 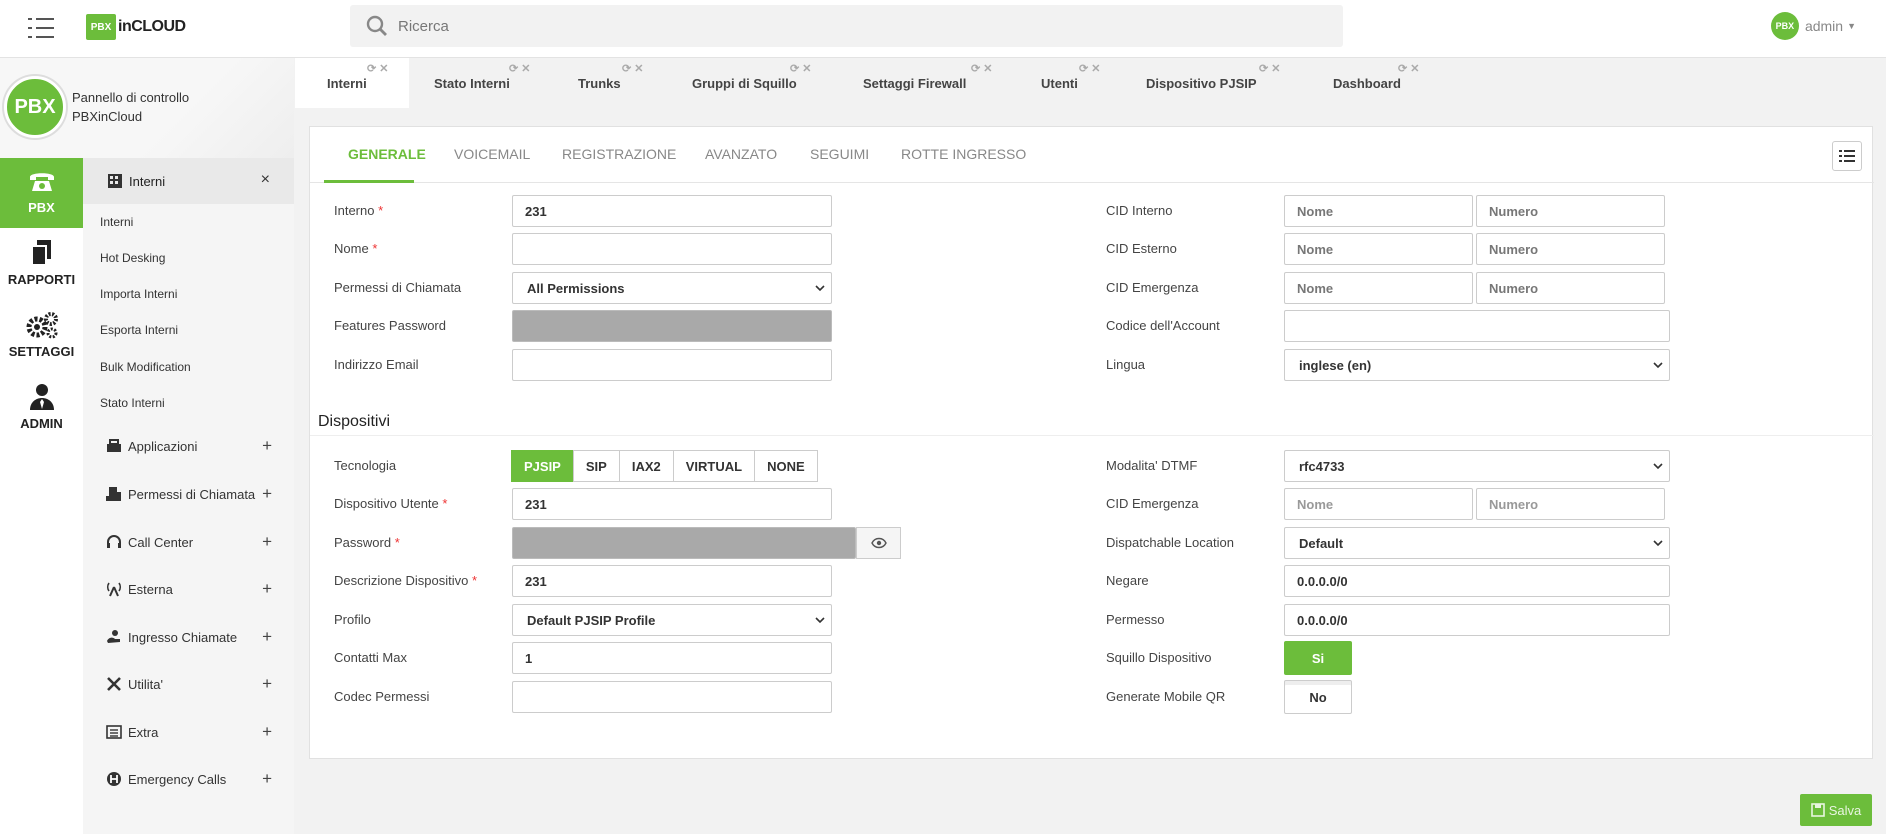 I want to click on tab-dashboard: Dashboard ⟳ ✕, so click(x=1364, y=83).